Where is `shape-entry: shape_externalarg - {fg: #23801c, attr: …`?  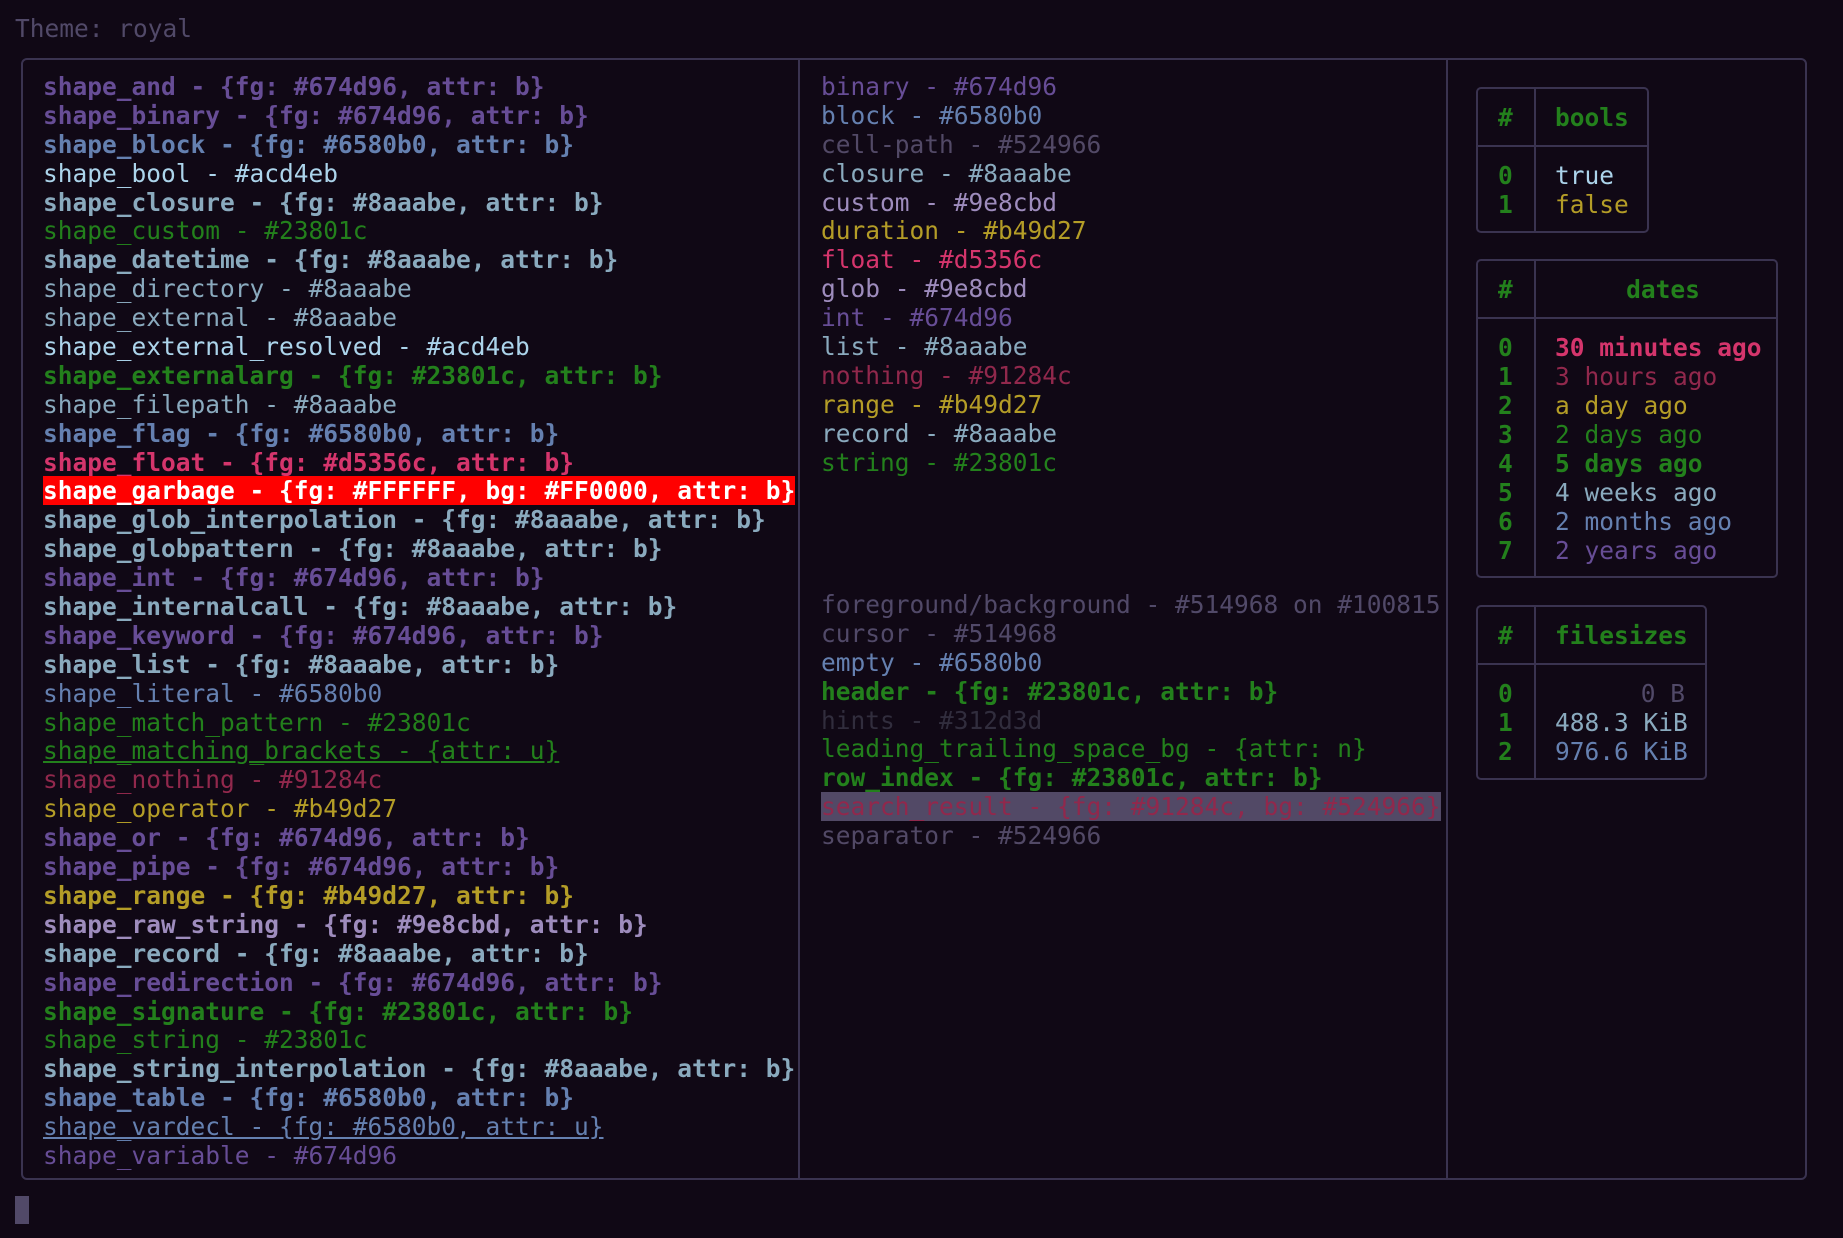
shape-entry: shape_externalarg - {fg: #23801c, attr: … is located at coordinates (413, 376).